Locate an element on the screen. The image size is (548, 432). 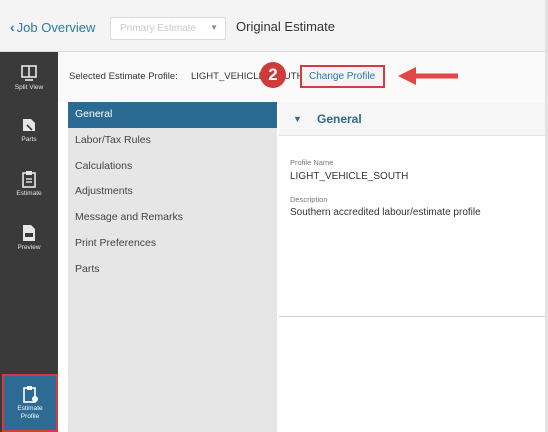
rail-label: Estimate is located at coordinates (29, 193).